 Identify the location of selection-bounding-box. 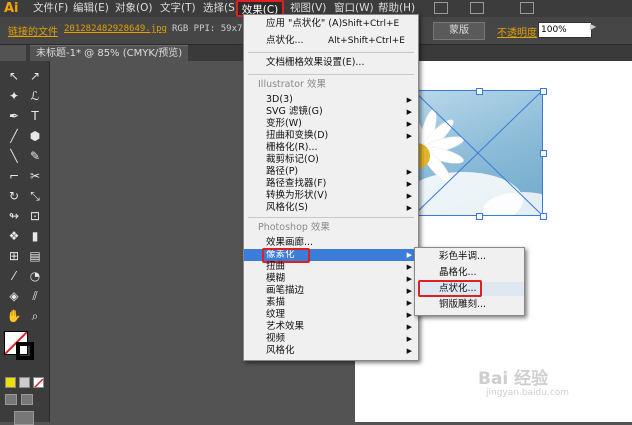
(478, 153).